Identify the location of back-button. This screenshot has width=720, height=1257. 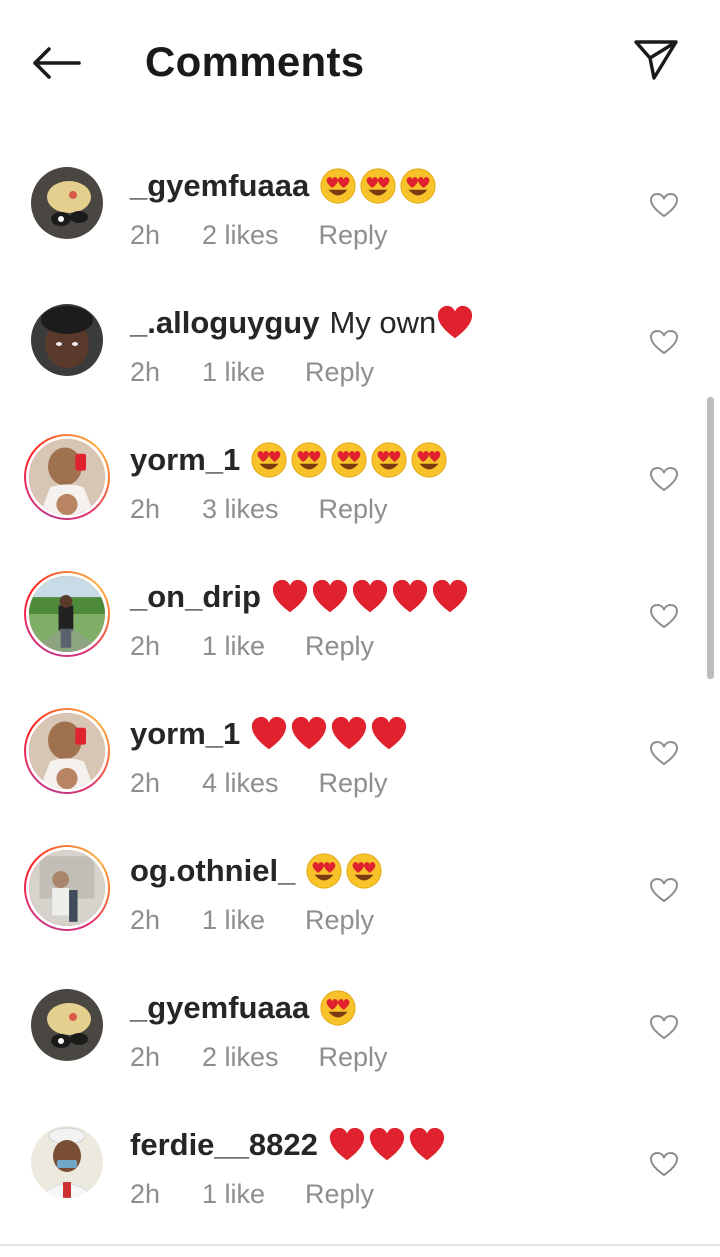
(56, 63).